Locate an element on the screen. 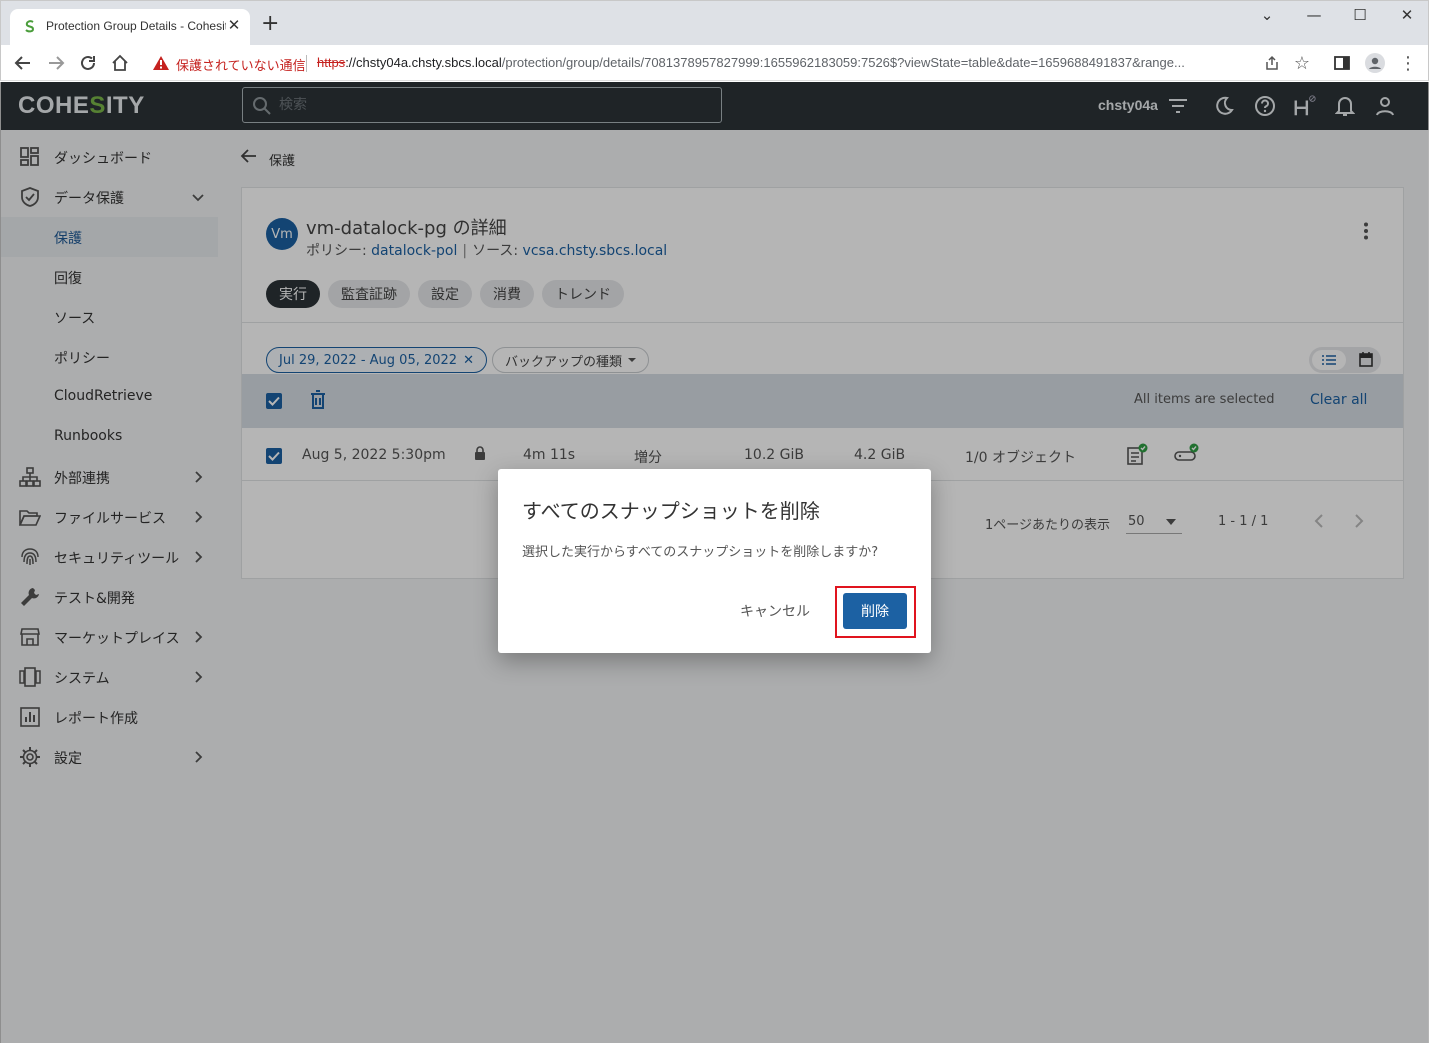 Image resolution: width=1429 pixels, height=1043 pixels. share-icon is located at coordinates (1272, 63).